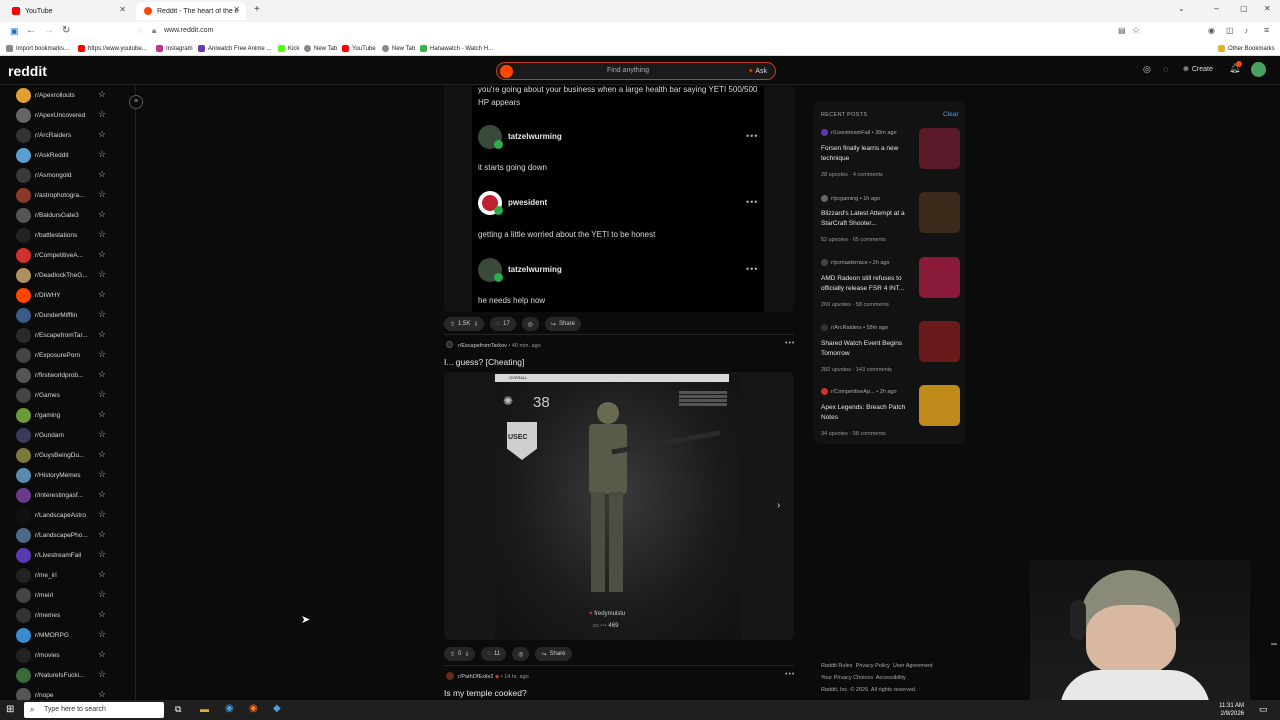  What do you see at coordinates (790, 674) in the screenshot?
I see `more-icon: •••` at bounding box center [790, 674].